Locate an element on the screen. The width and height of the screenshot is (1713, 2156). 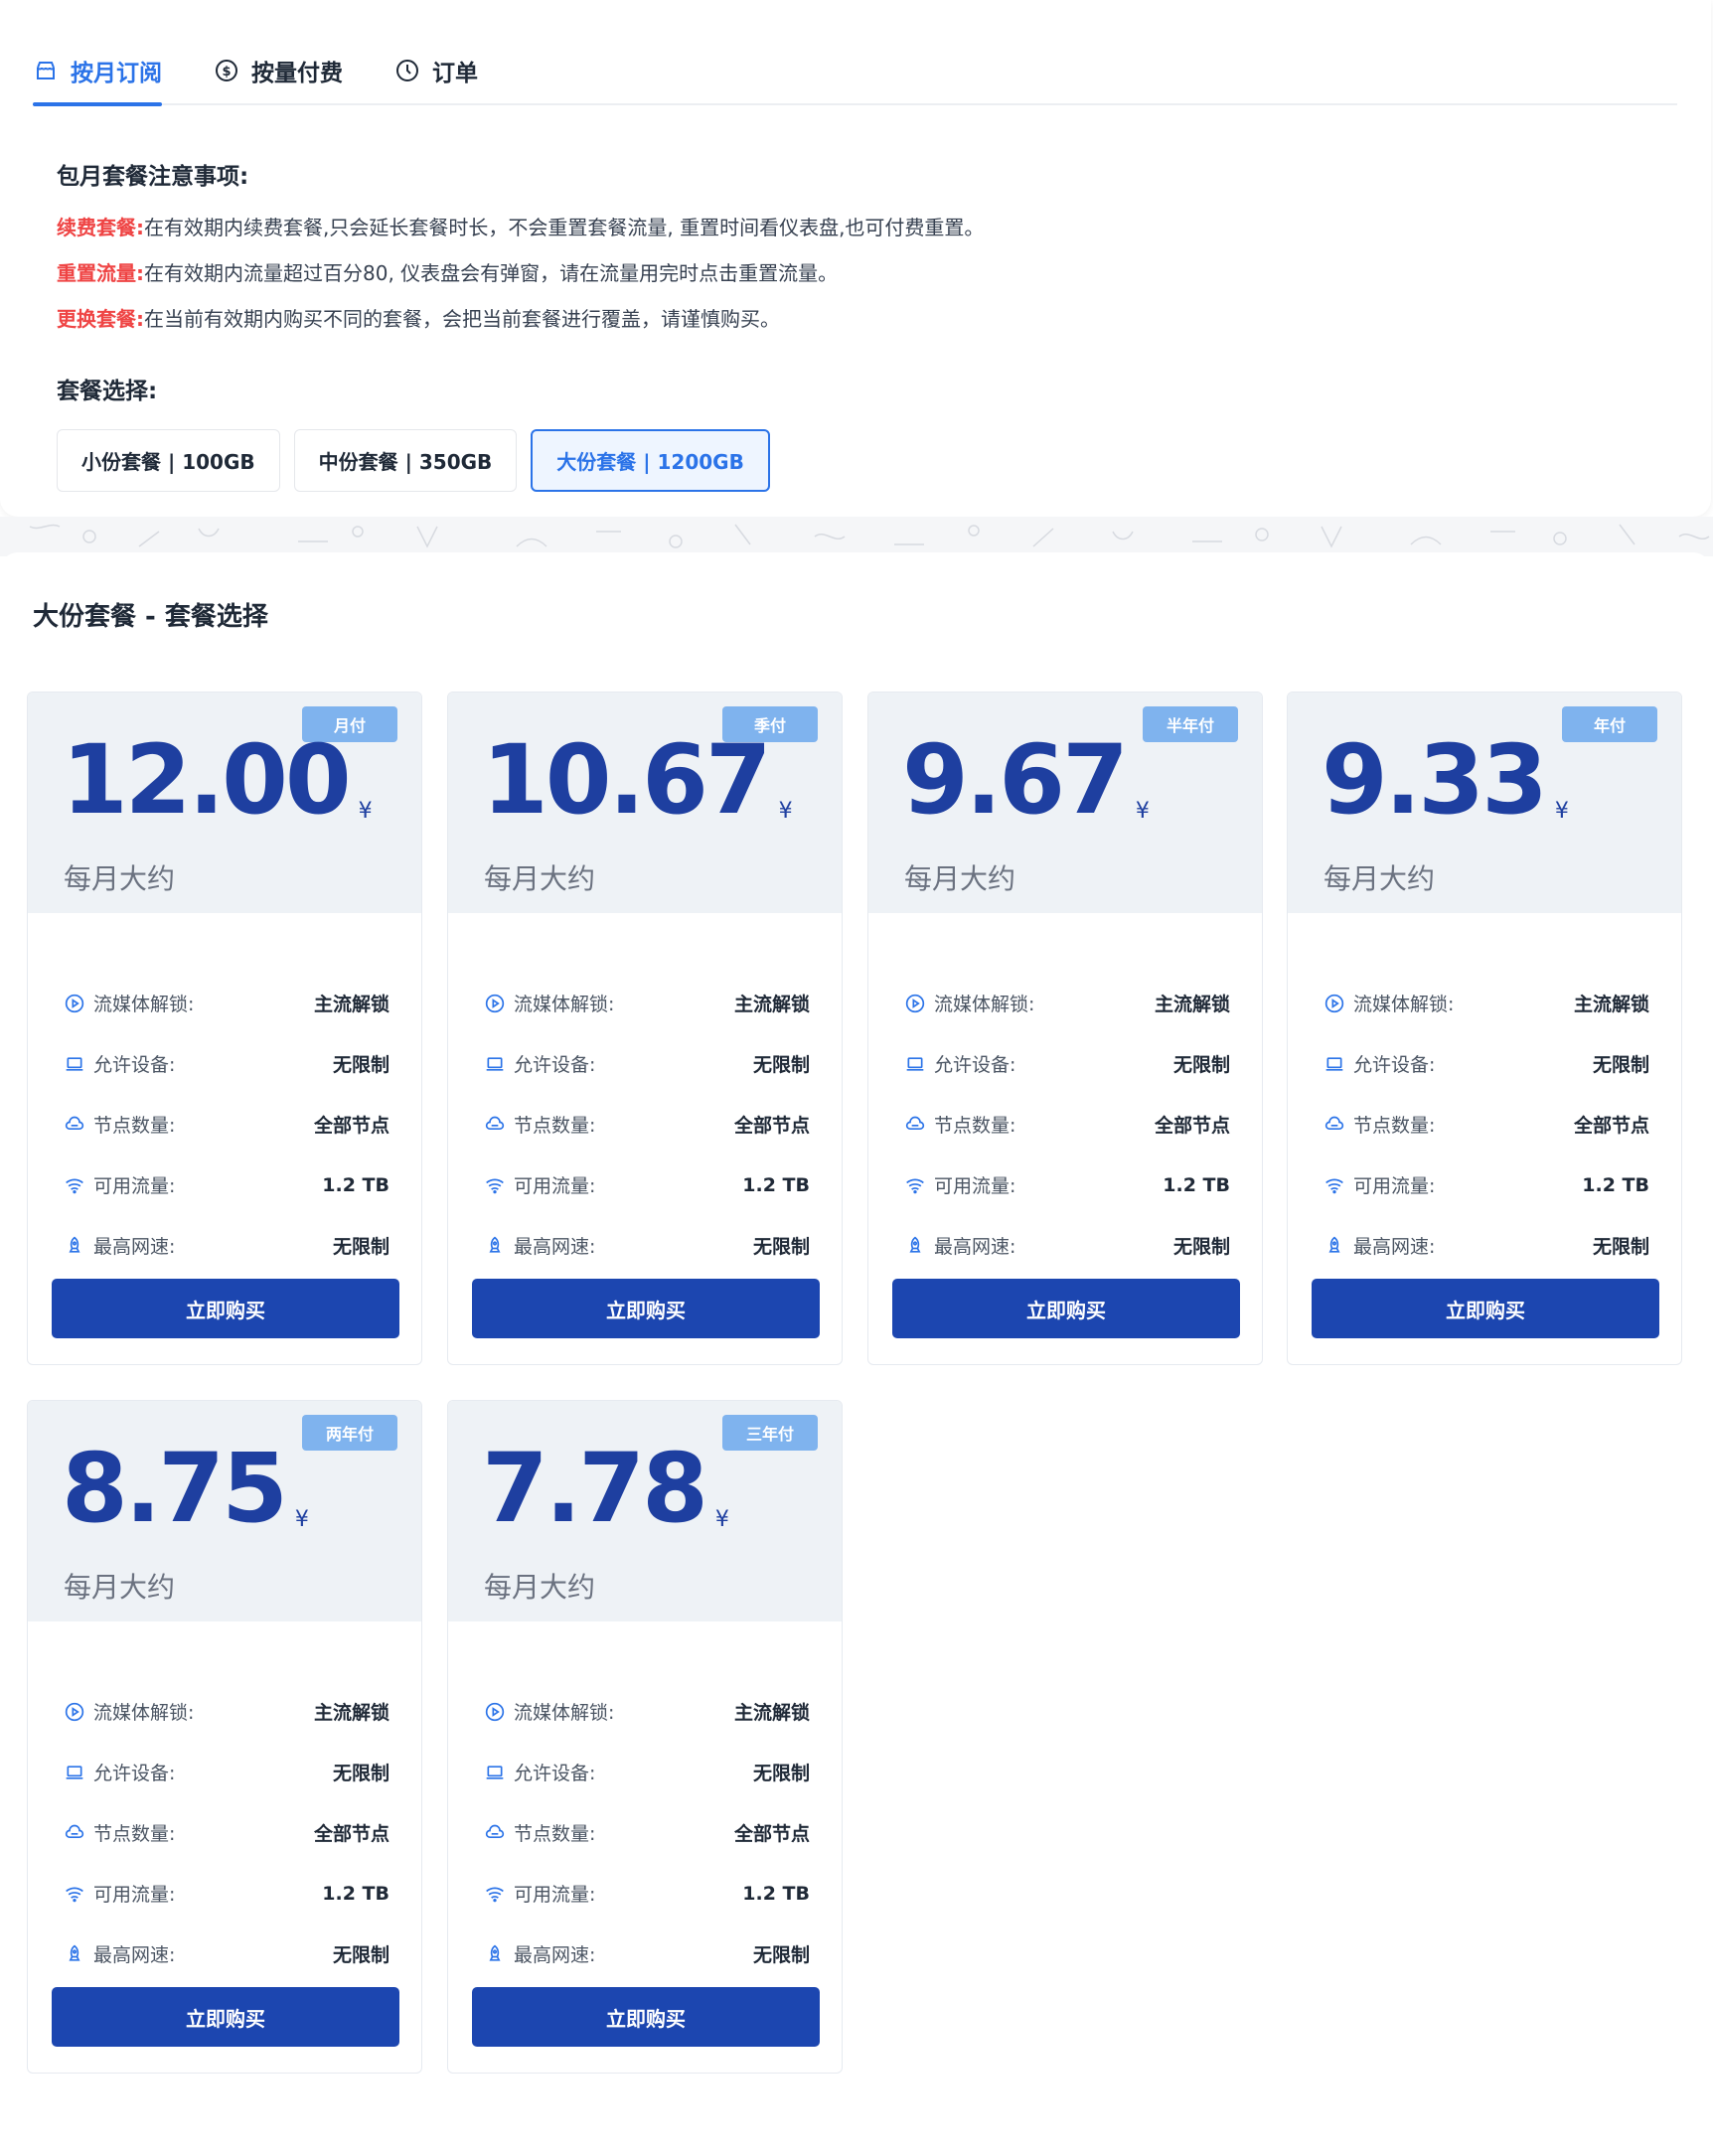
feature-label: 流媒体解锁: is located at coordinates (564, 1005).